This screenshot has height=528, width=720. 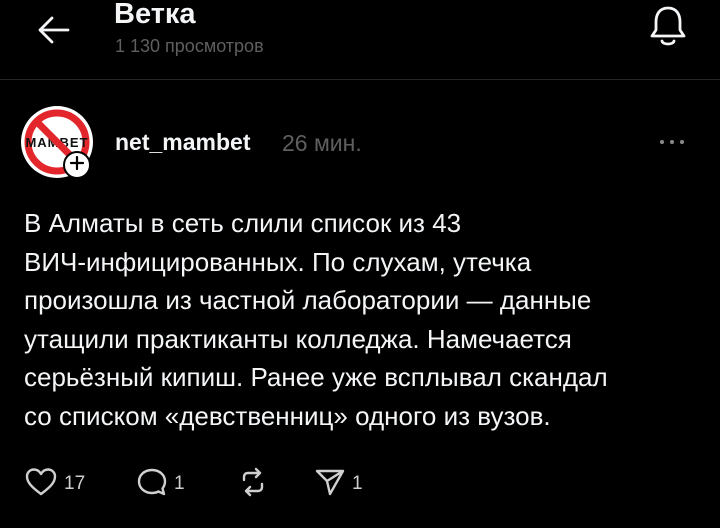 I want to click on shares-count: 1, so click(x=357, y=483).